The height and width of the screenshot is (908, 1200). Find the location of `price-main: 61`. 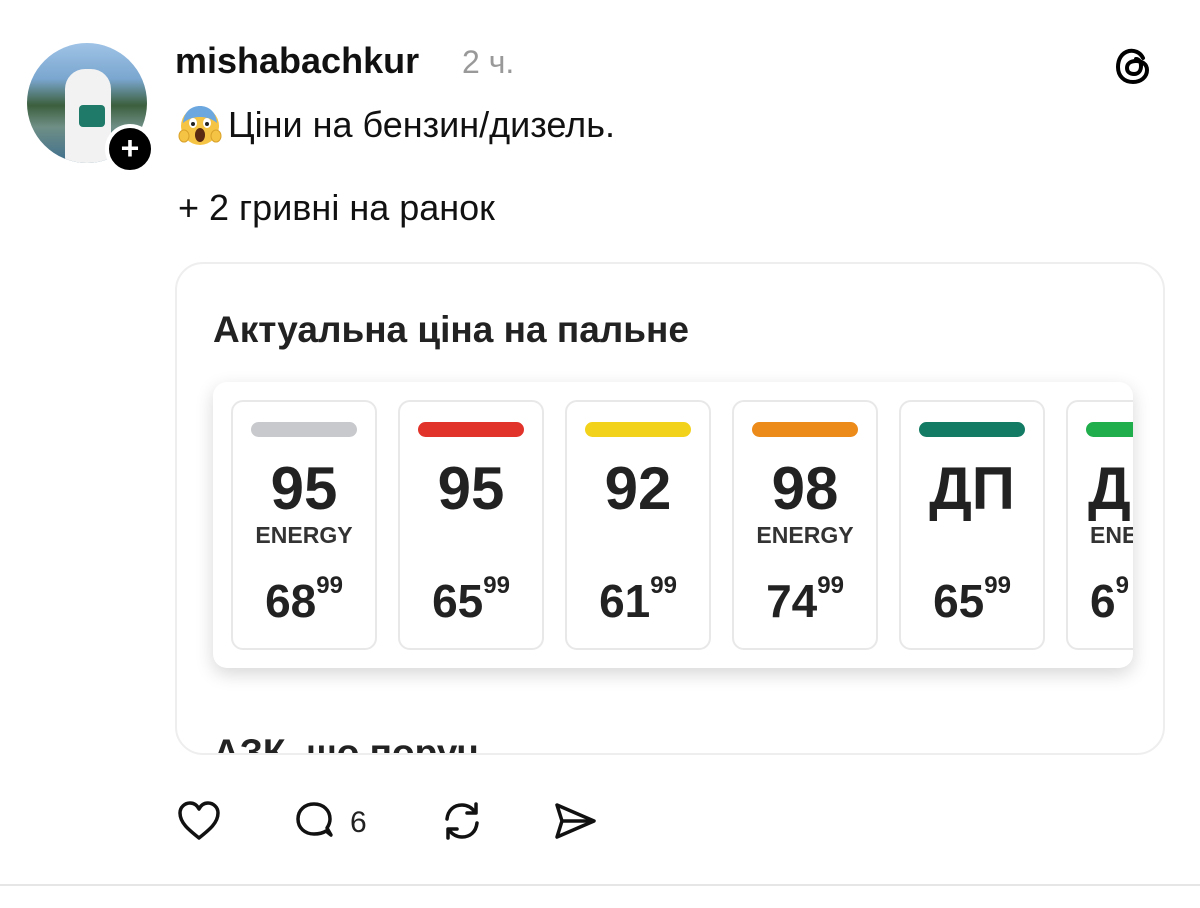

price-main: 61 is located at coordinates (625, 601).